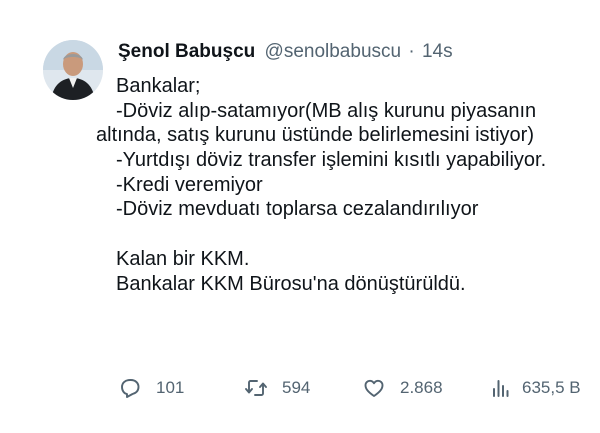 The height and width of the screenshot is (433, 600). I want to click on retweet-count: 594, so click(296, 387).